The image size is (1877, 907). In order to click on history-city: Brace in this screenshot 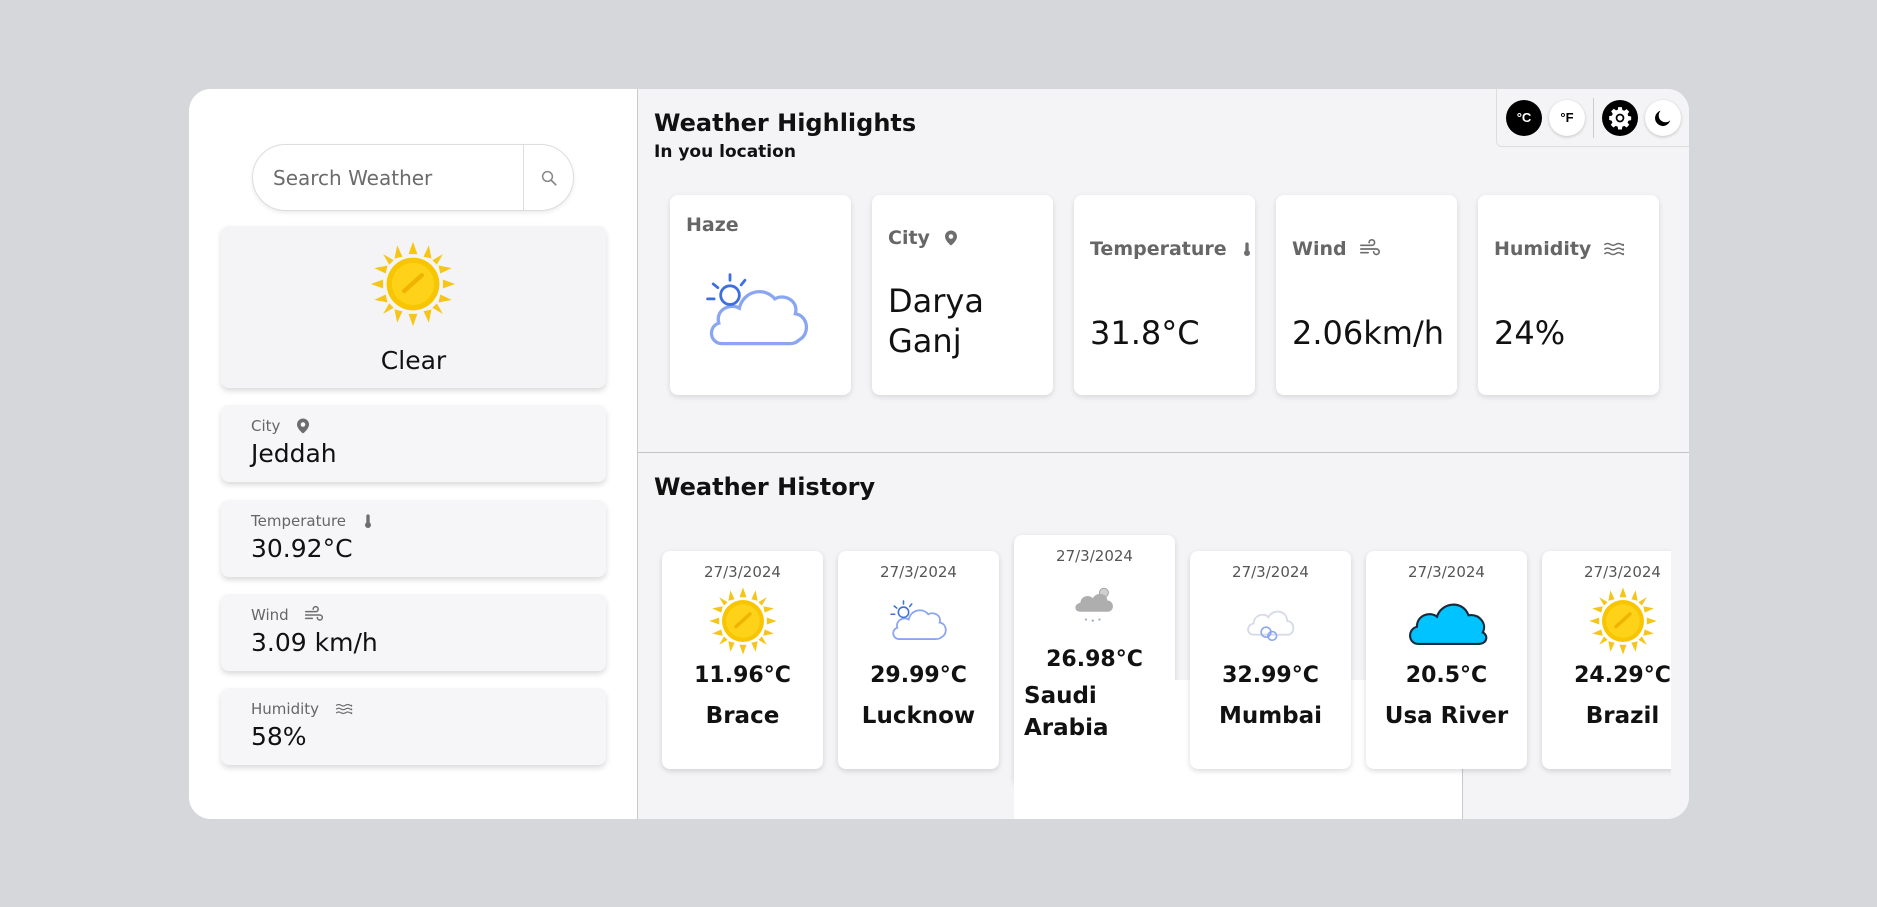, I will do `click(742, 716)`.